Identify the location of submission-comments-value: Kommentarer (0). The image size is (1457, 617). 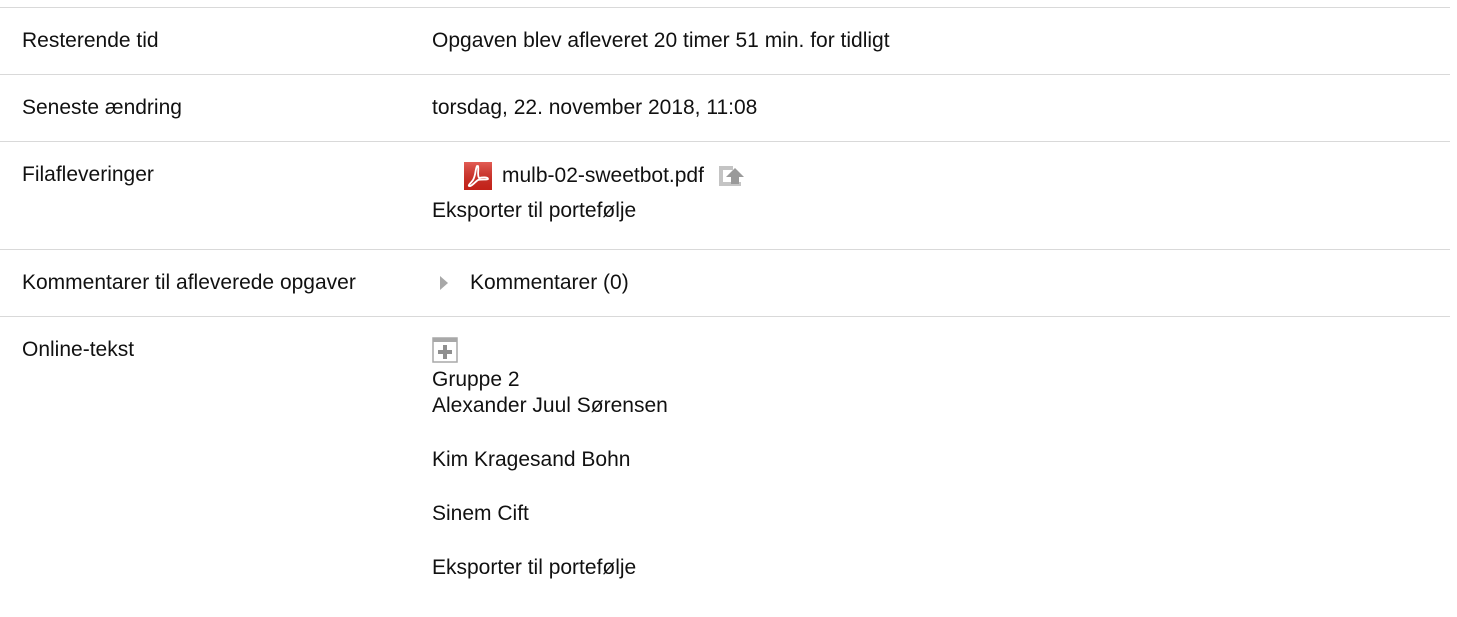
(941, 283).